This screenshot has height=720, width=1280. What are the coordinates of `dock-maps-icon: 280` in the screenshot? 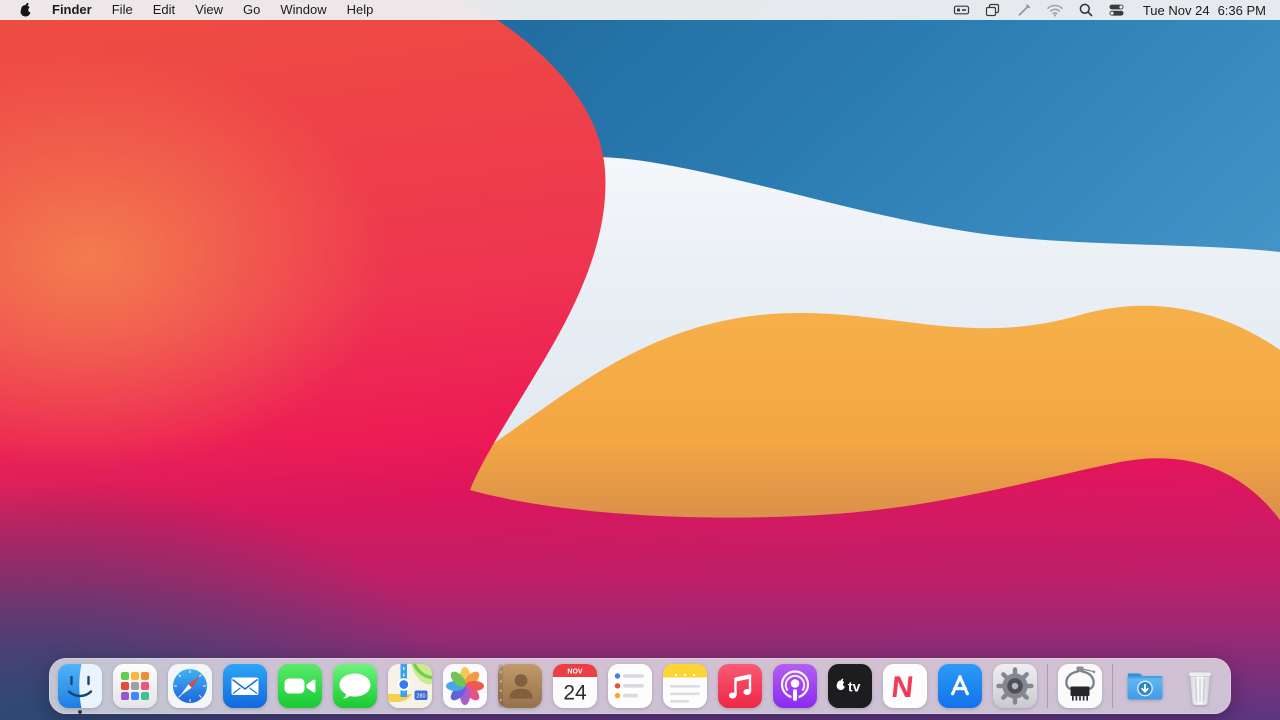 It's located at (410, 686).